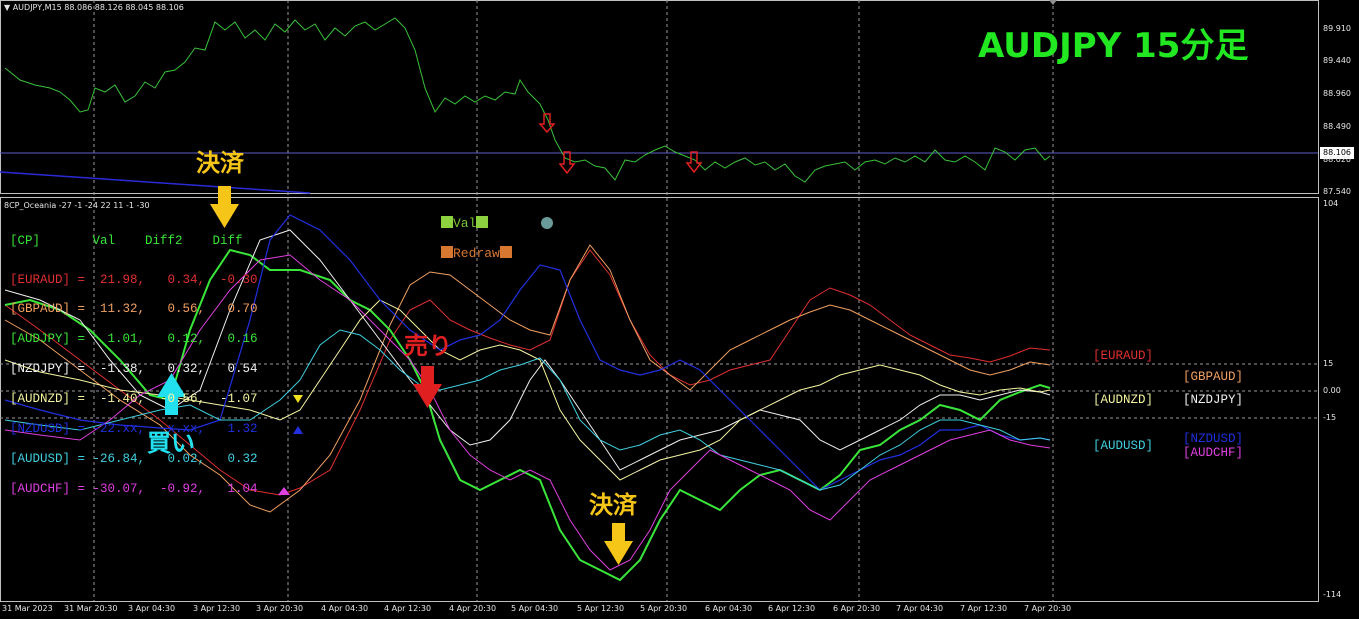  What do you see at coordinates (1332, 594) in the screenshot?
I see `axis-label-bottom: -114` at bounding box center [1332, 594].